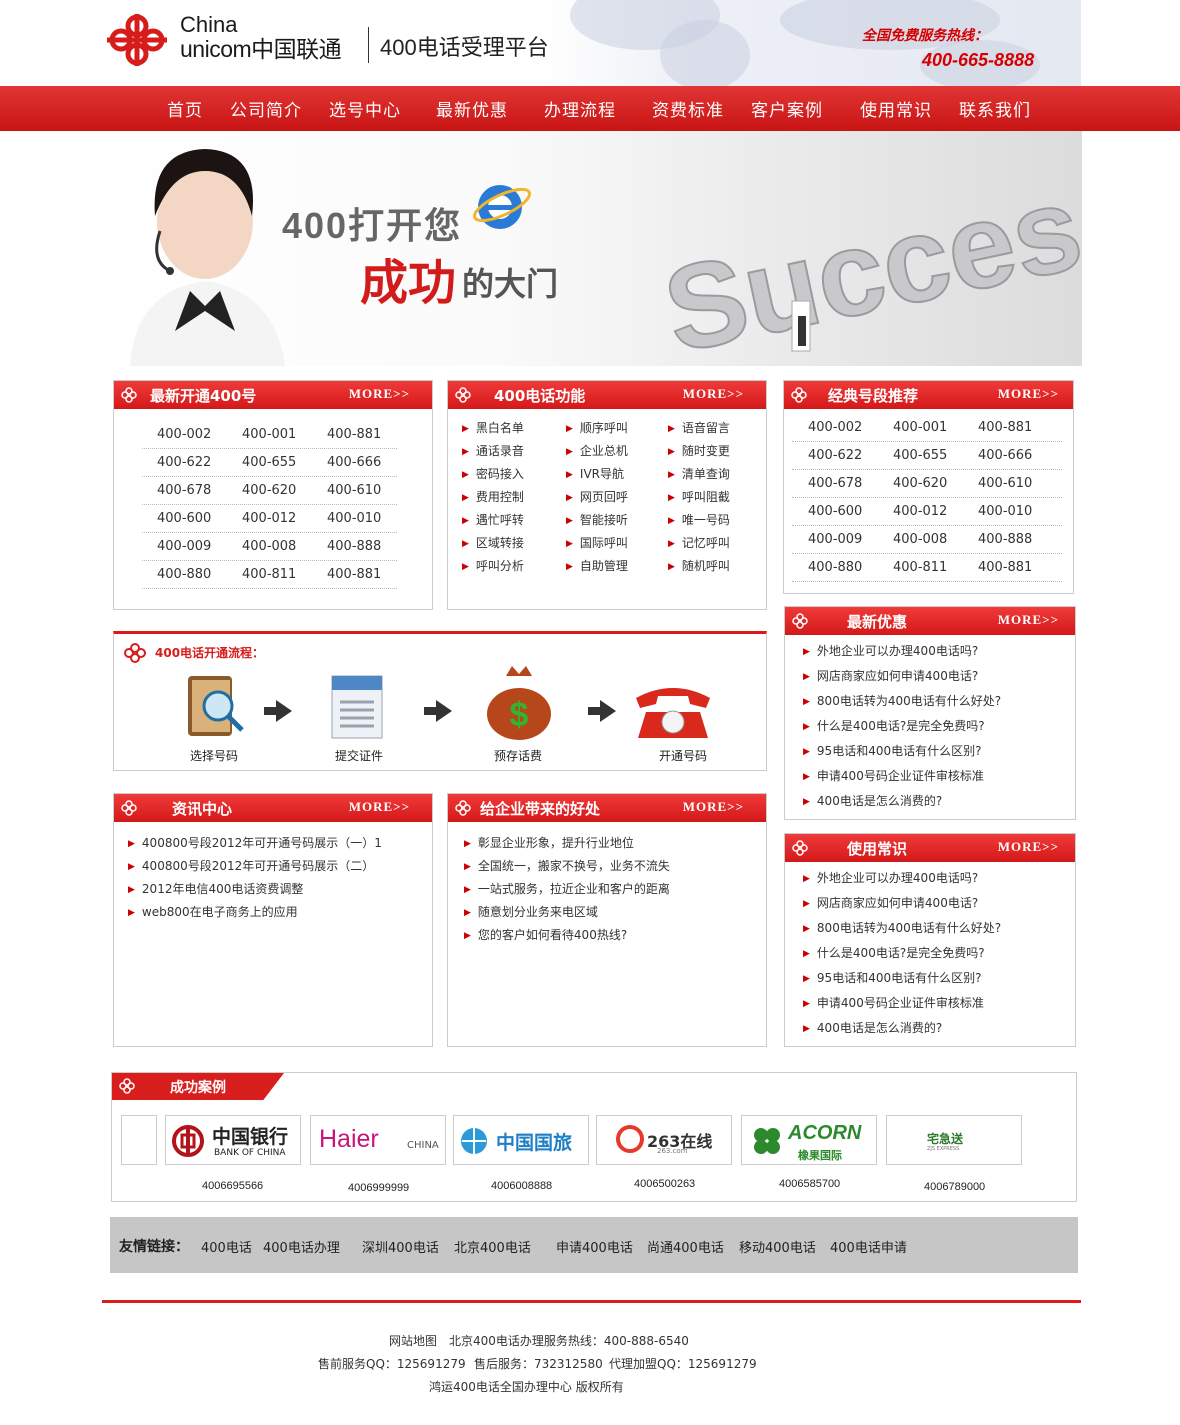  What do you see at coordinates (688, 108) in the screenshot?
I see `nav-item-pricing: 资费标准` at bounding box center [688, 108].